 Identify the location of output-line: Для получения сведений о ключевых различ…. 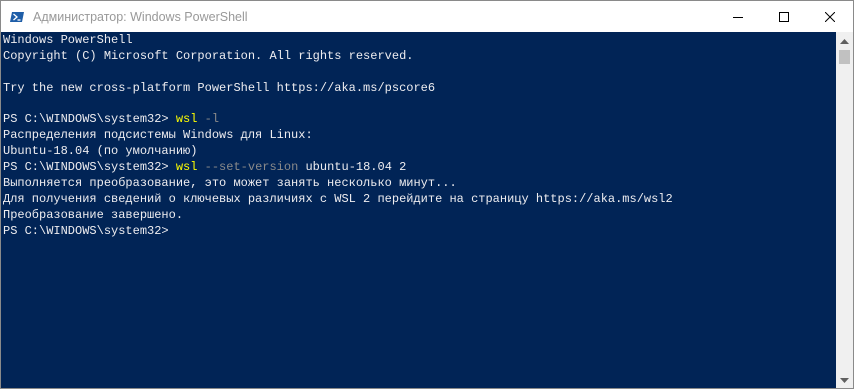
(338, 198).